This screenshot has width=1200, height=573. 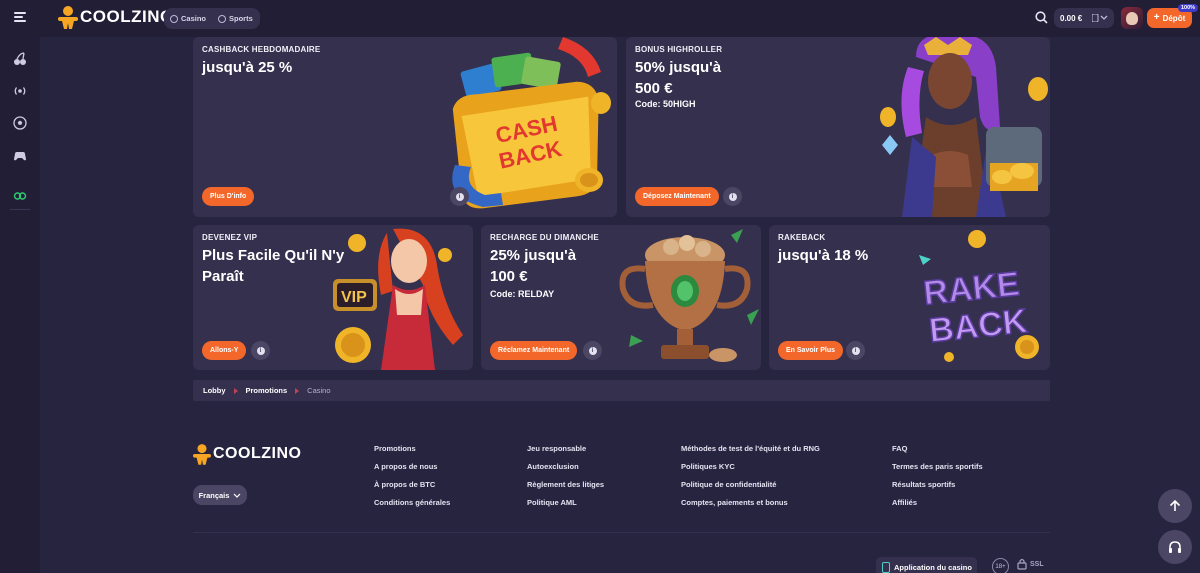 I want to click on gamepad-icon, so click(x=20, y=156).